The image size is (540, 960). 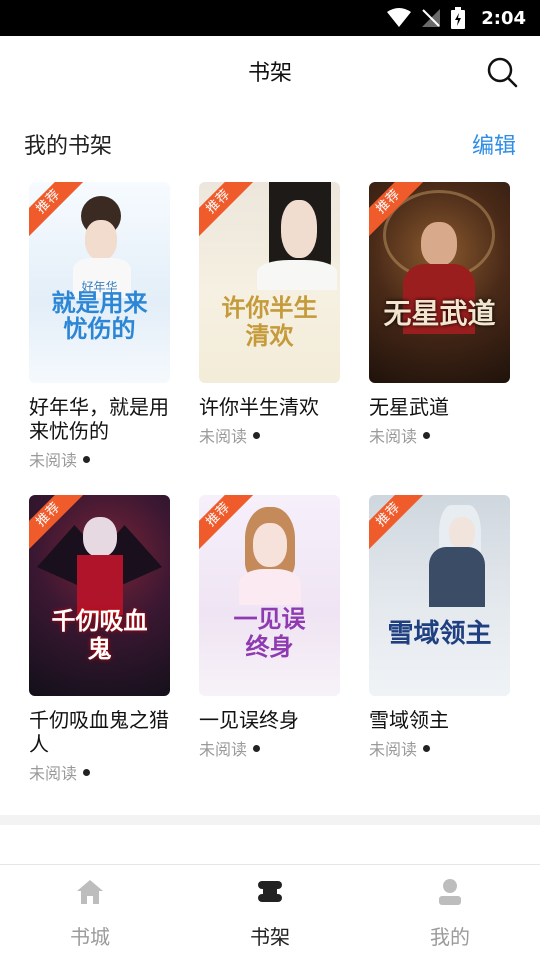 What do you see at coordinates (270, 18) in the screenshot?
I see `status-bar: 2:04` at bounding box center [270, 18].